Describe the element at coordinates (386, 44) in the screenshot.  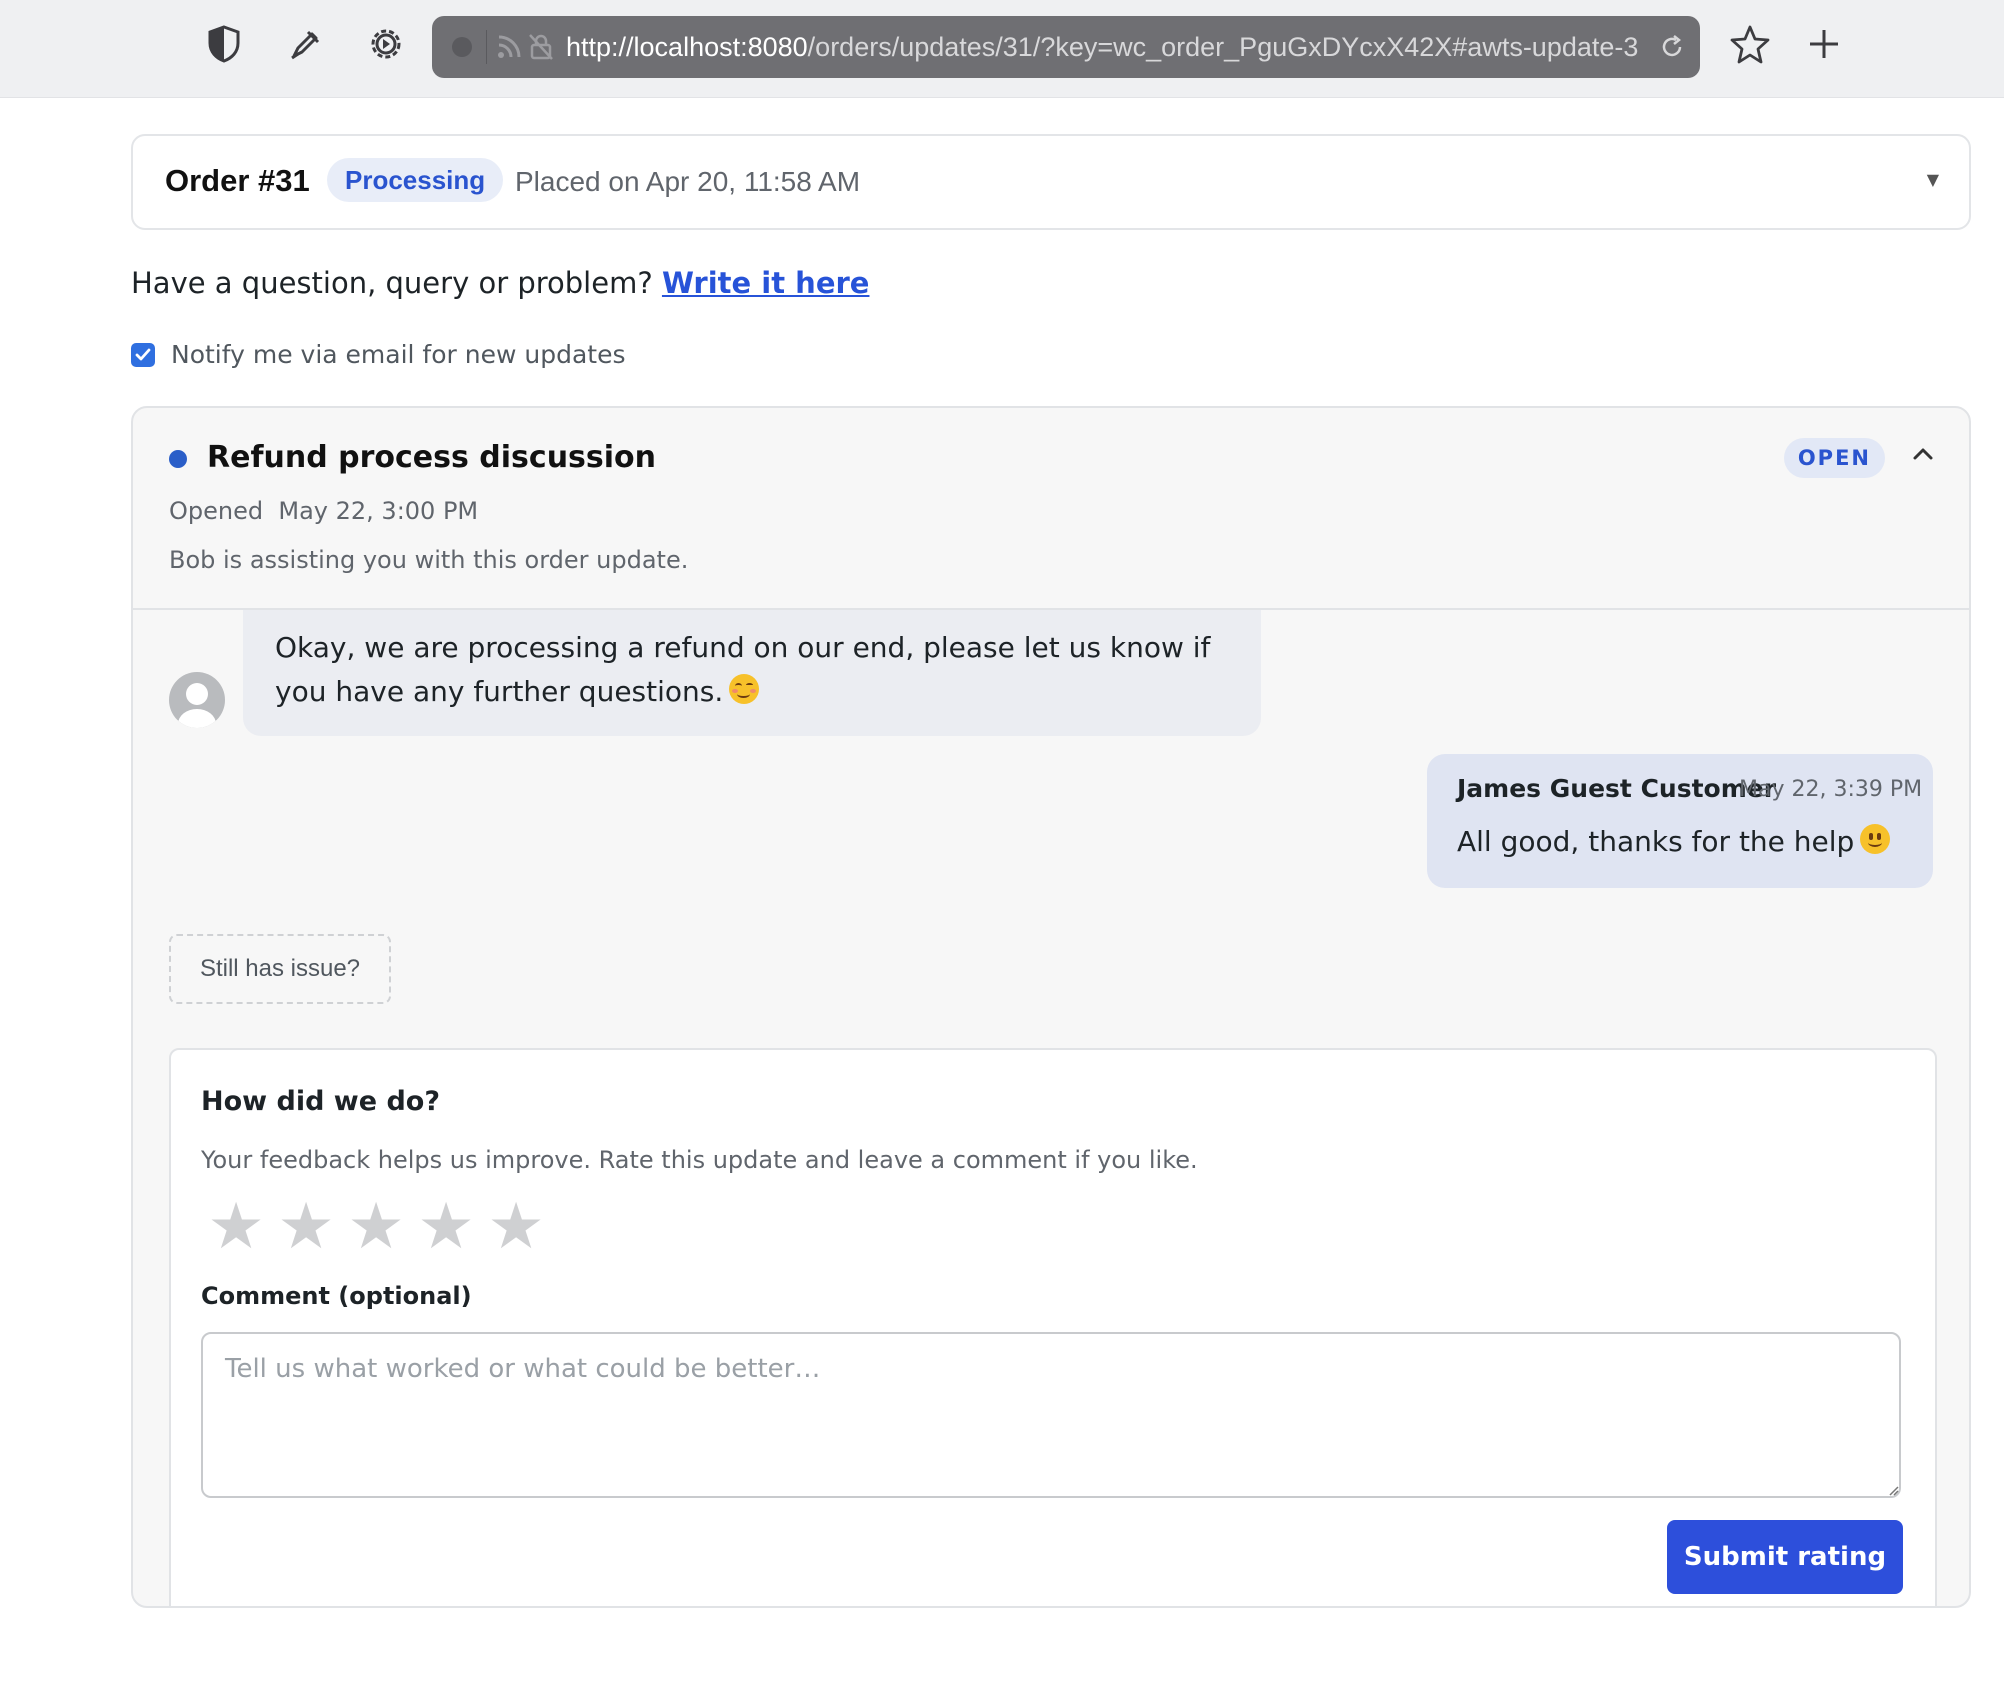
I see `gear-icon` at that location.